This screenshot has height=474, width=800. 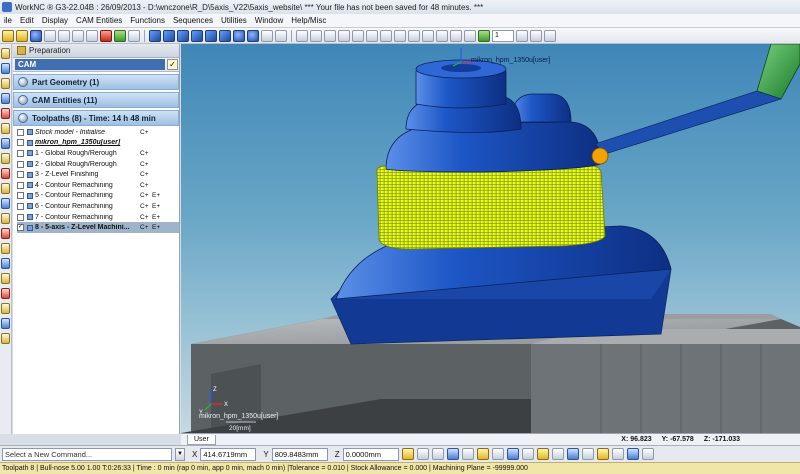 What do you see at coordinates (386, 35) in the screenshot?
I see `dynamic-view-icon` at bounding box center [386, 35].